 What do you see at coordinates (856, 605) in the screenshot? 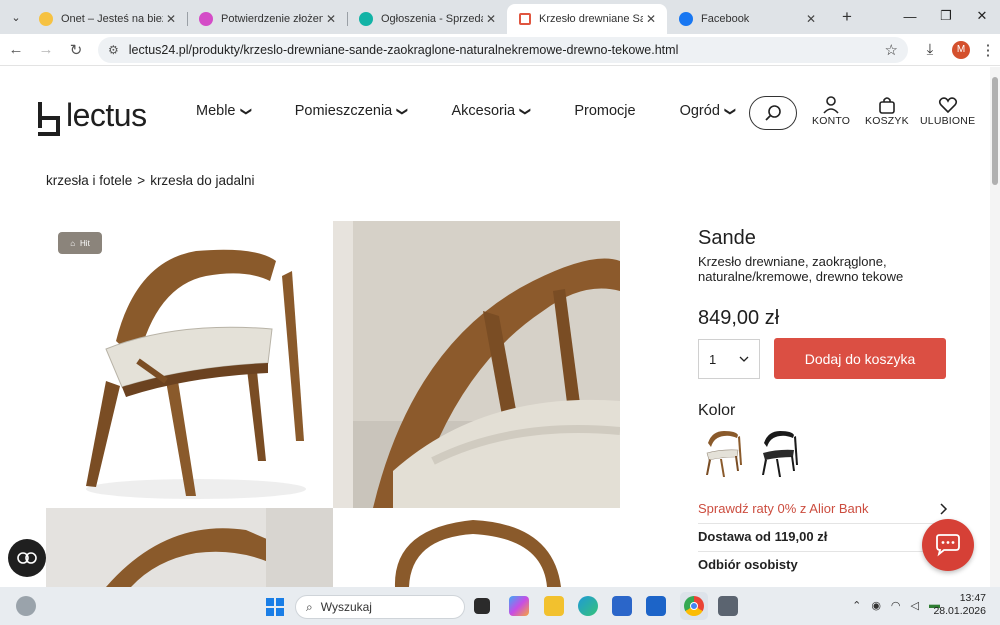
I see `tray-chevron-up-icon: ⌃` at bounding box center [856, 605].